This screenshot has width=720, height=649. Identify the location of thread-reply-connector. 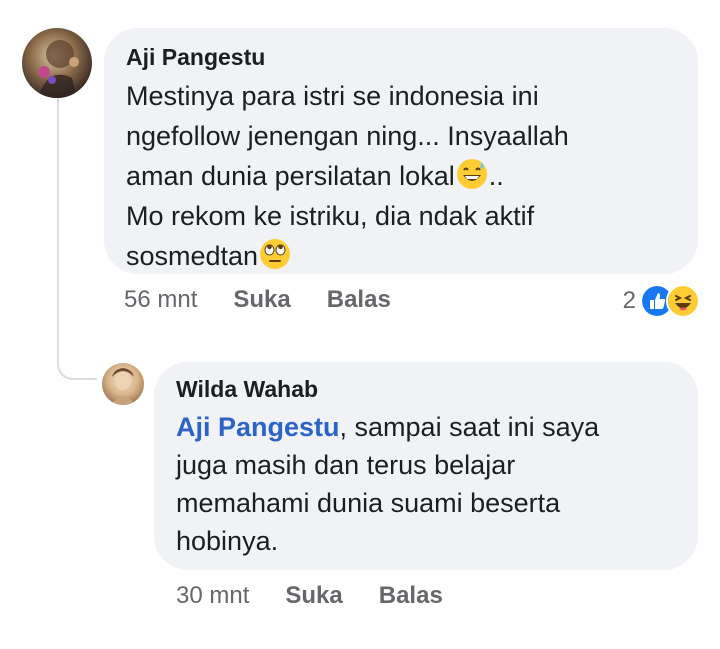
(77, 366).